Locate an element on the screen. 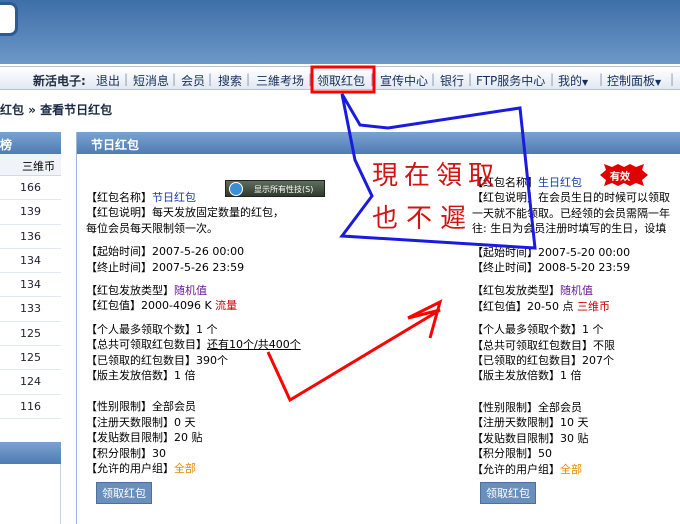 The image size is (680, 524). nav-logout: 退出 is located at coordinates (108, 80).